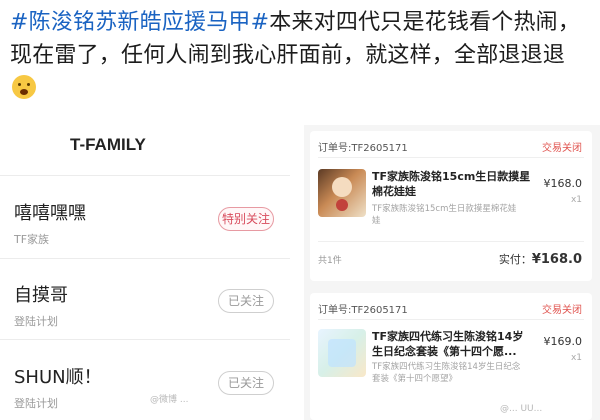 The height and width of the screenshot is (420, 600). What do you see at coordinates (147, 305) in the screenshot?
I see `follow-item: 自摸哥 登陆计划 已关注` at bounding box center [147, 305].